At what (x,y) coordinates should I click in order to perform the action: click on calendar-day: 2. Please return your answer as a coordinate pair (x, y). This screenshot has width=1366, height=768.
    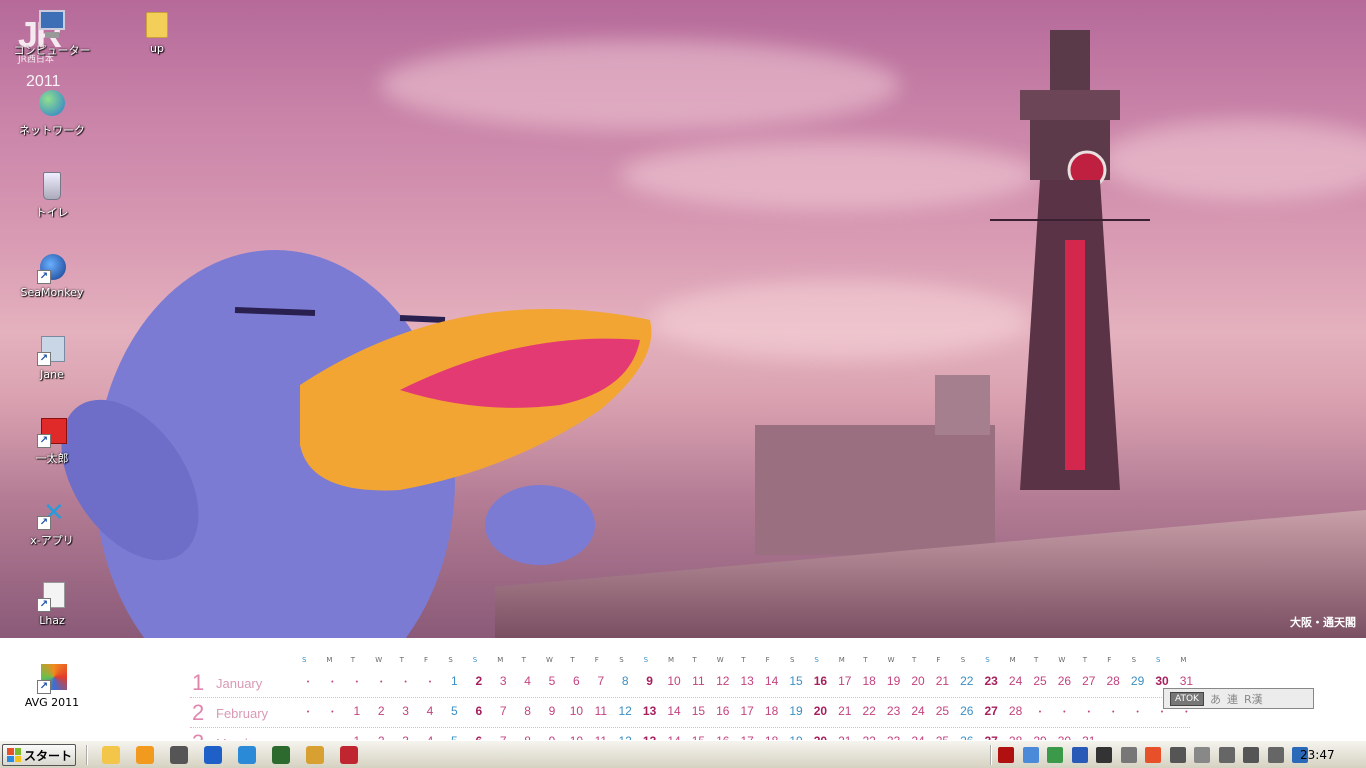
    Looking at the image, I should click on (479, 681).